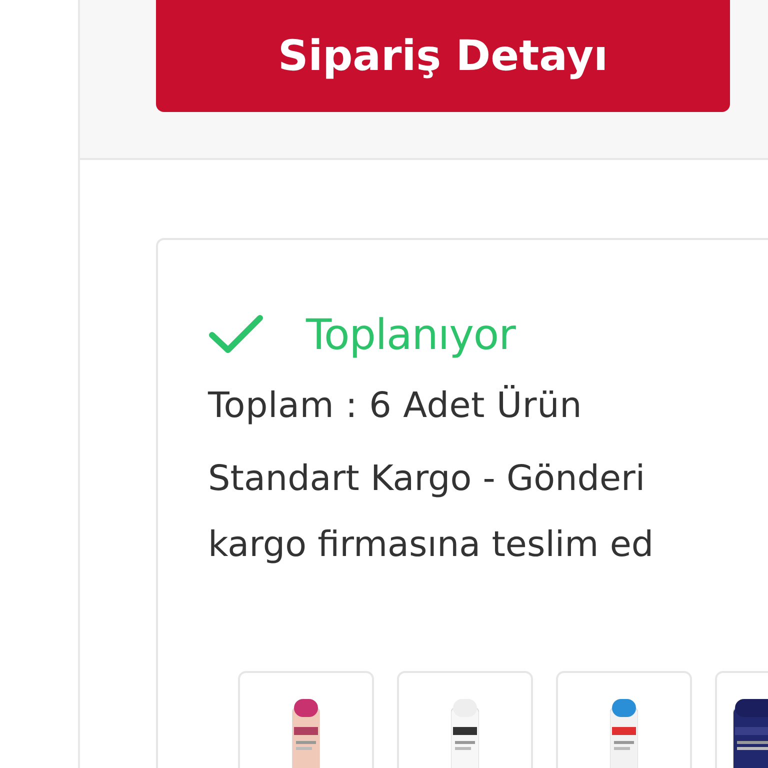 The height and width of the screenshot is (768, 768). I want to click on order-detail-button: Sipariş Detayı, so click(443, 56).